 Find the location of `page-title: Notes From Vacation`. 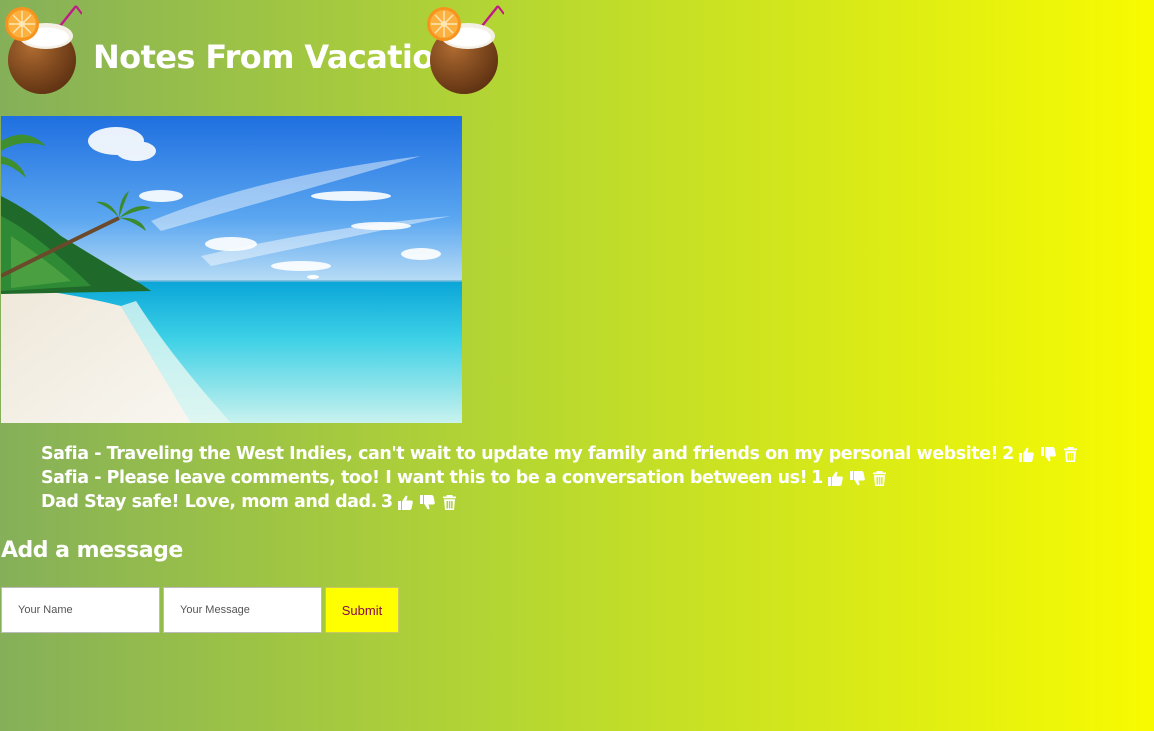

page-title: Notes From Vacation is located at coordinates (274, 57).